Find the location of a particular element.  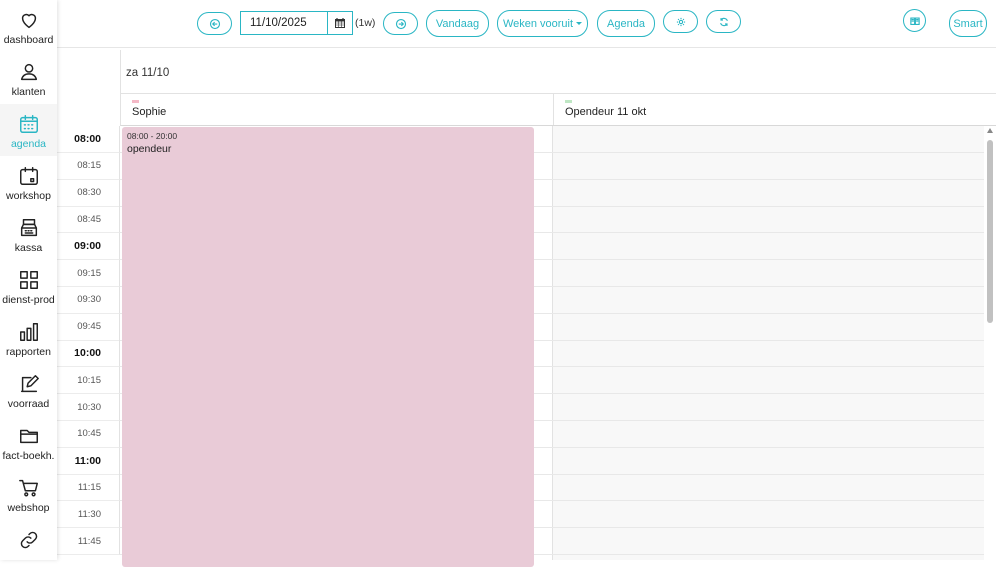

gear-icon is located at coordinates (680, 21).